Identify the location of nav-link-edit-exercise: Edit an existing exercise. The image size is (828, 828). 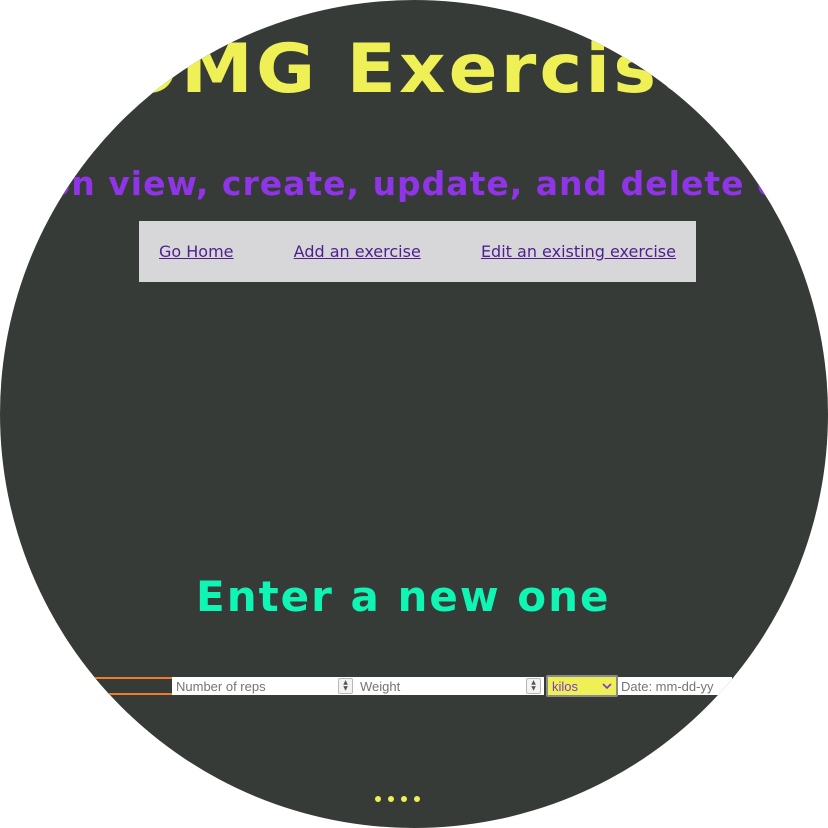
(578, 251).